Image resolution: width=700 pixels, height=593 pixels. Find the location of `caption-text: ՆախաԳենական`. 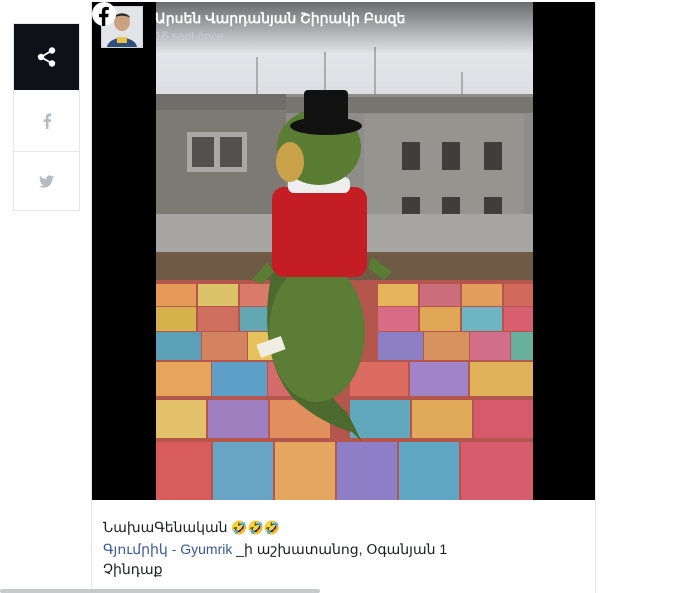

caption-text: ՆախաԳենական is located at coordinates (165, 527).